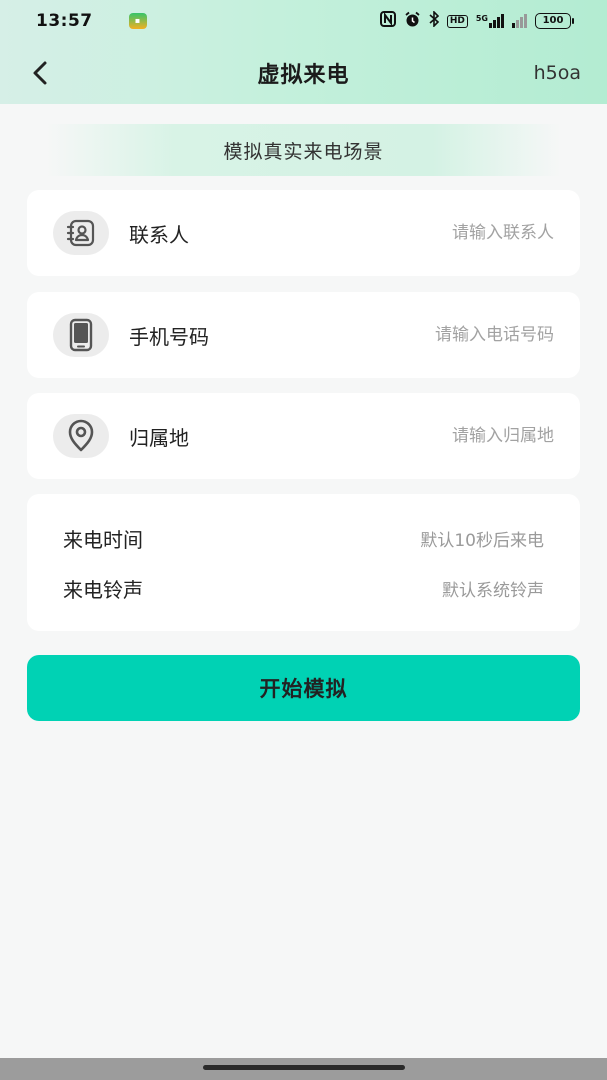 The height and width of the screenshot is (1080, 607). I want to click on banner-text: 模拟真实来电场景, so click(303, 151).